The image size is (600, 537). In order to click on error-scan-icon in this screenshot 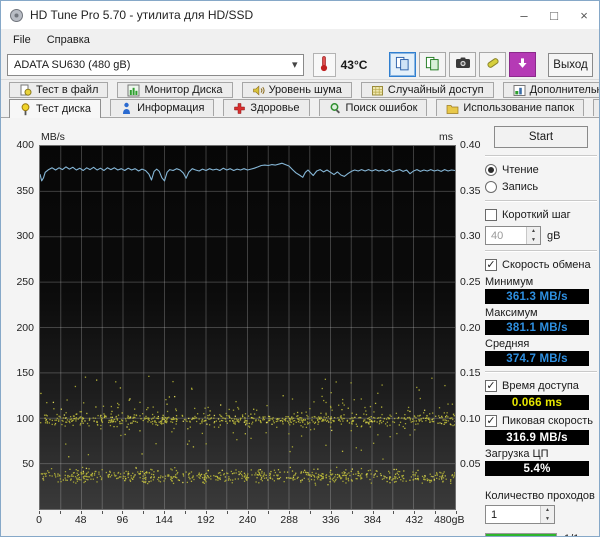, I will do `click(335, 108)`.